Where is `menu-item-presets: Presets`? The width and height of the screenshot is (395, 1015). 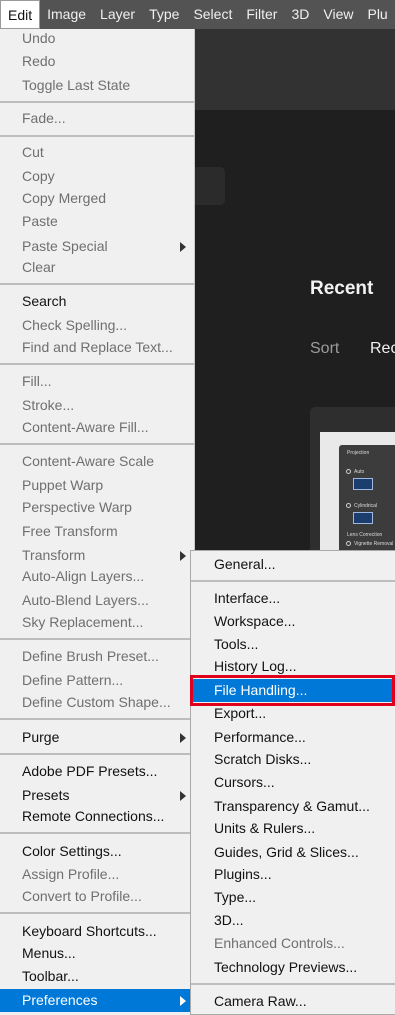 menu-item-presets: Presets is located at coordinates (97, 795).